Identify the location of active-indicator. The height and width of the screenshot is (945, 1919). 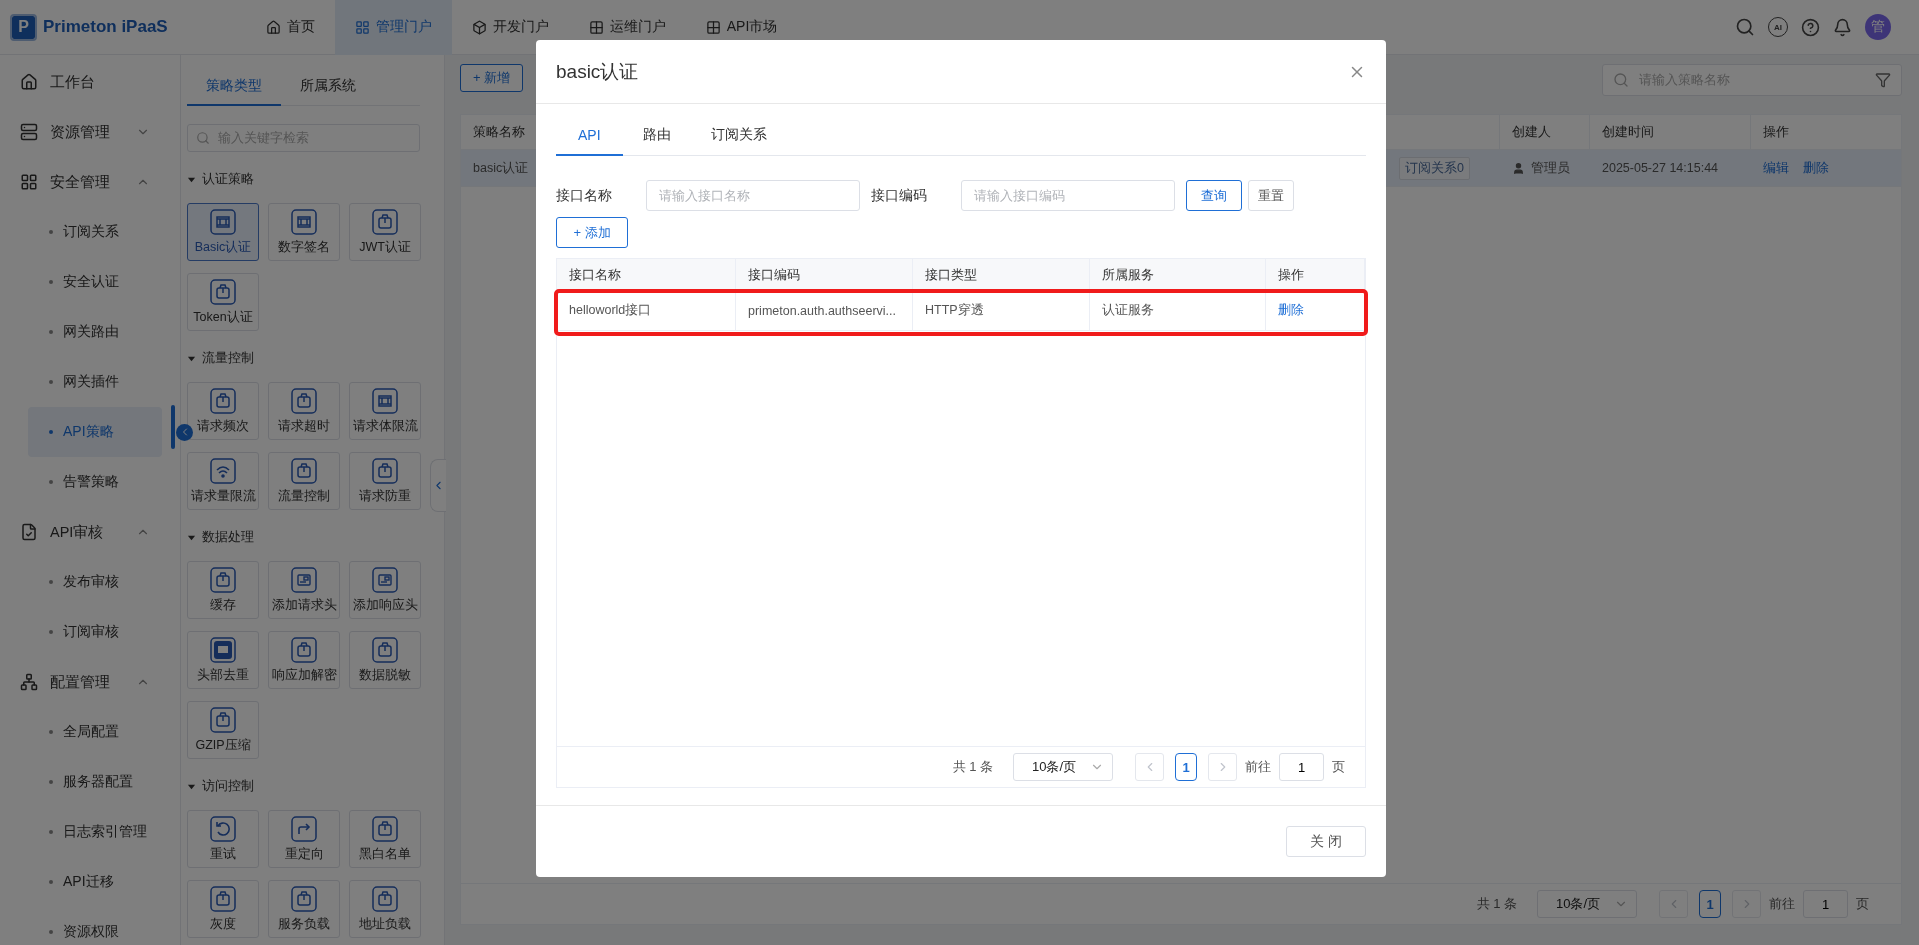
(173, 427).